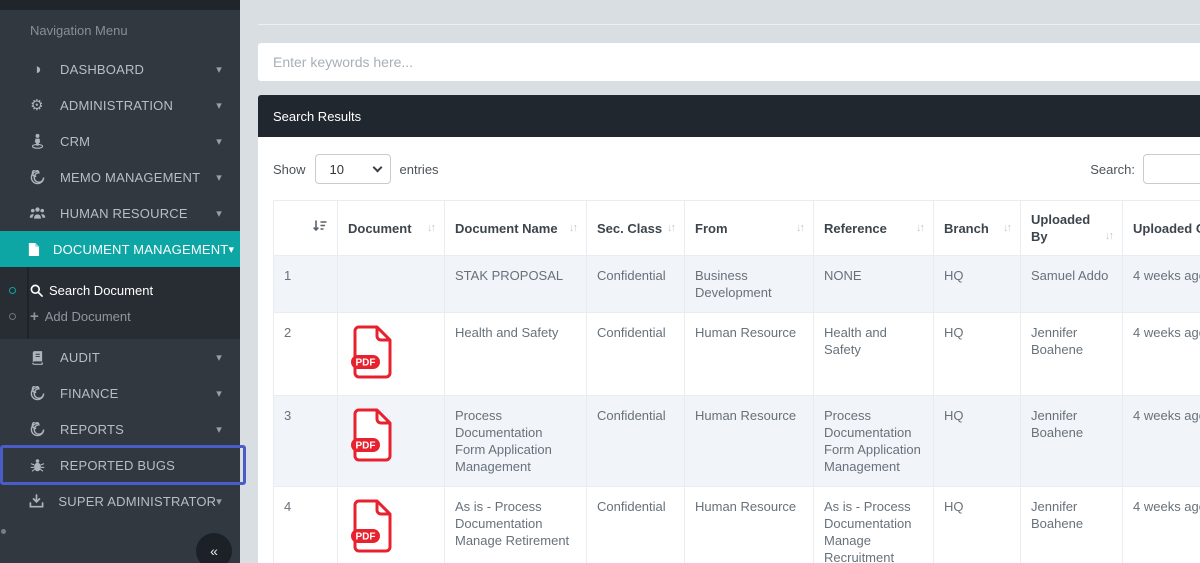  What do you see at coordinates (635, 284) in the screenshot?
I see `cell-sec-class: Confidential` at bounding box center [635, 284].